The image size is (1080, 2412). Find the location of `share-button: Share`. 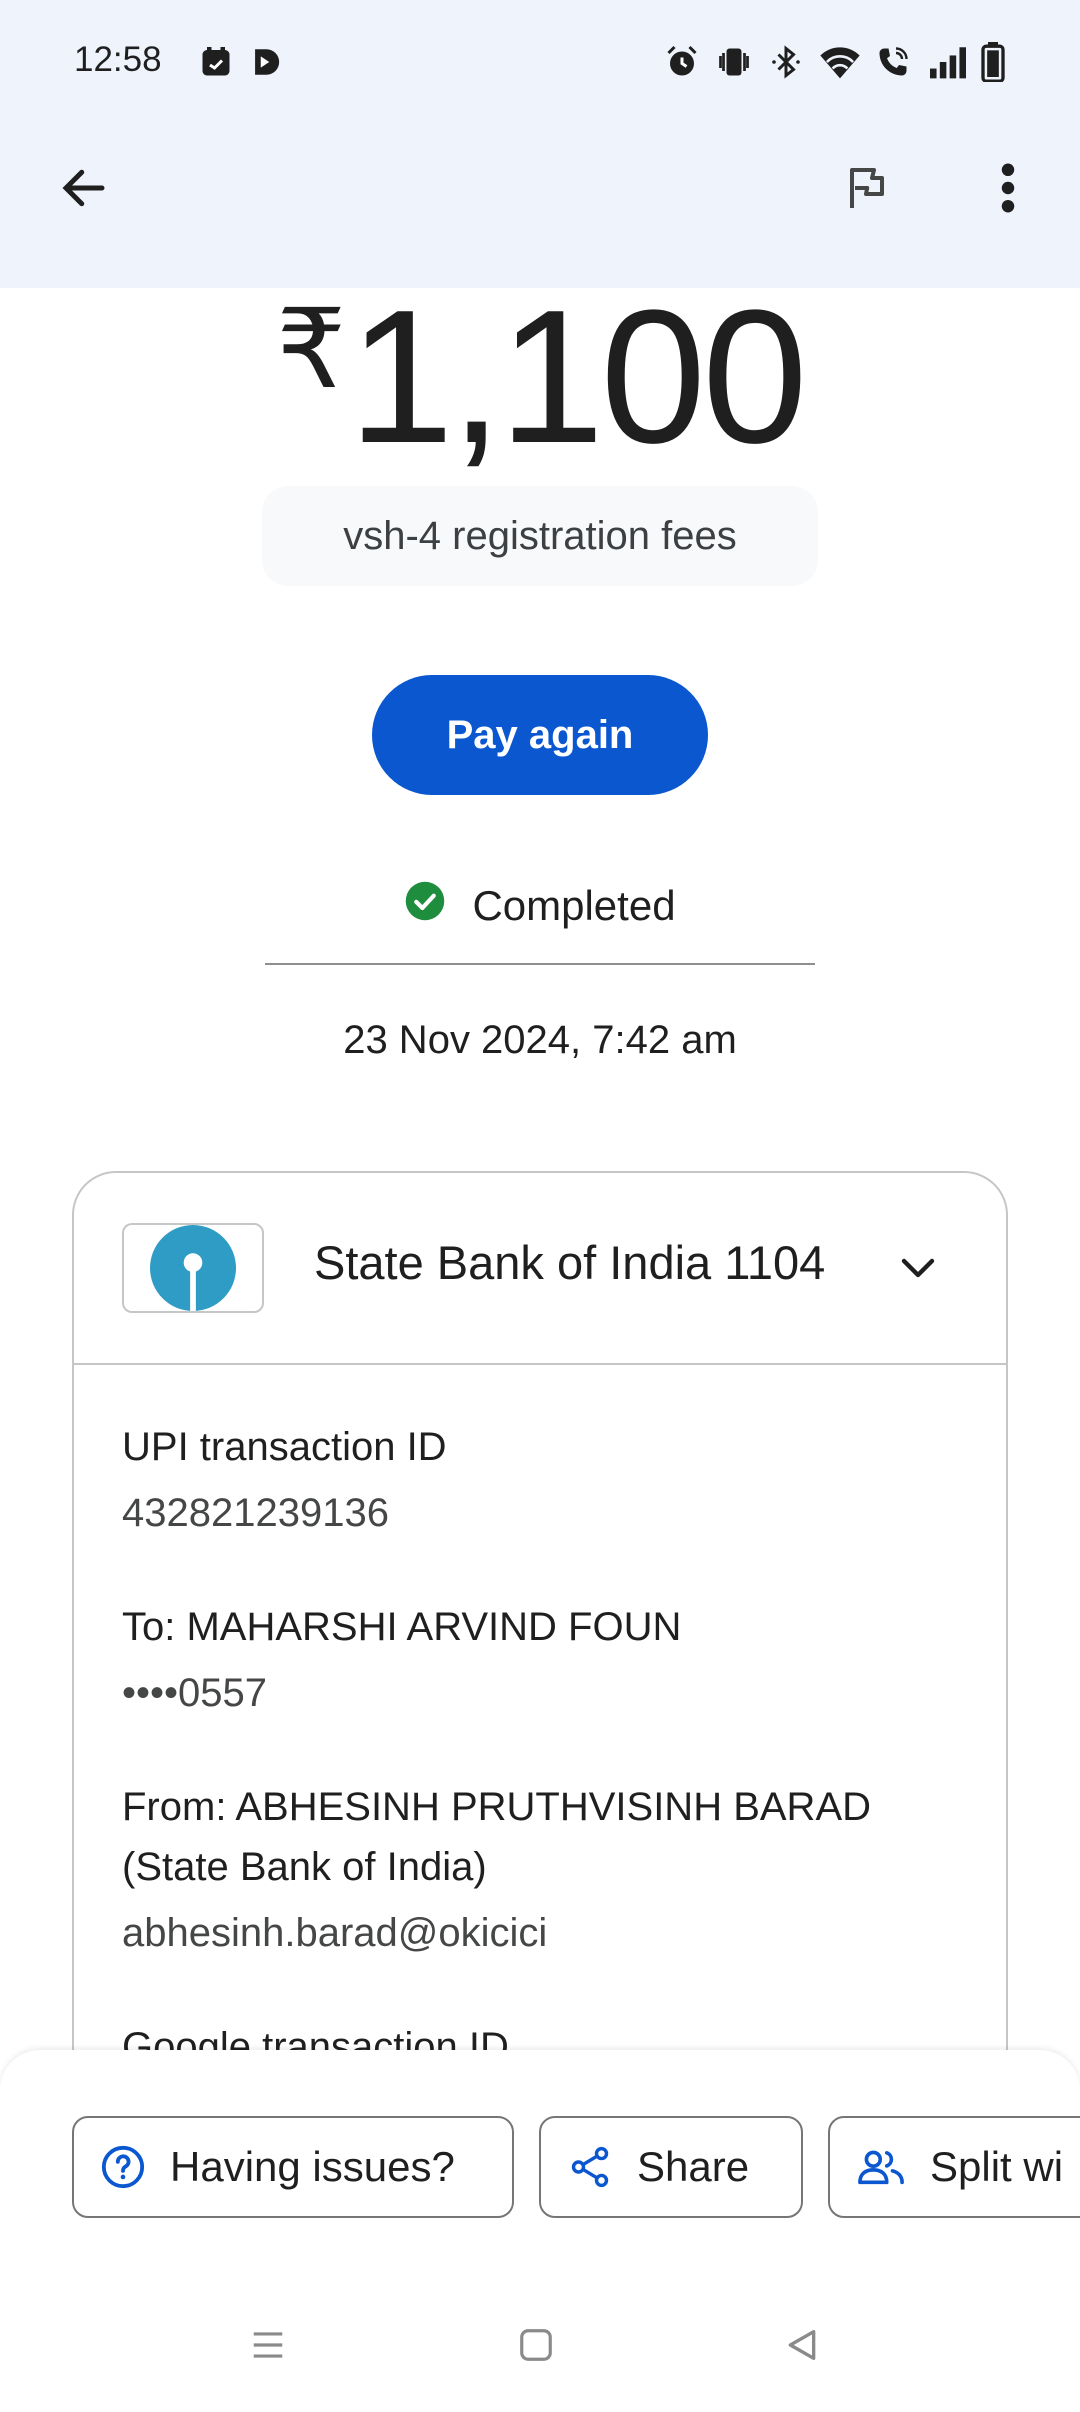

share-button: Share is located at coordinates (671, 2167).